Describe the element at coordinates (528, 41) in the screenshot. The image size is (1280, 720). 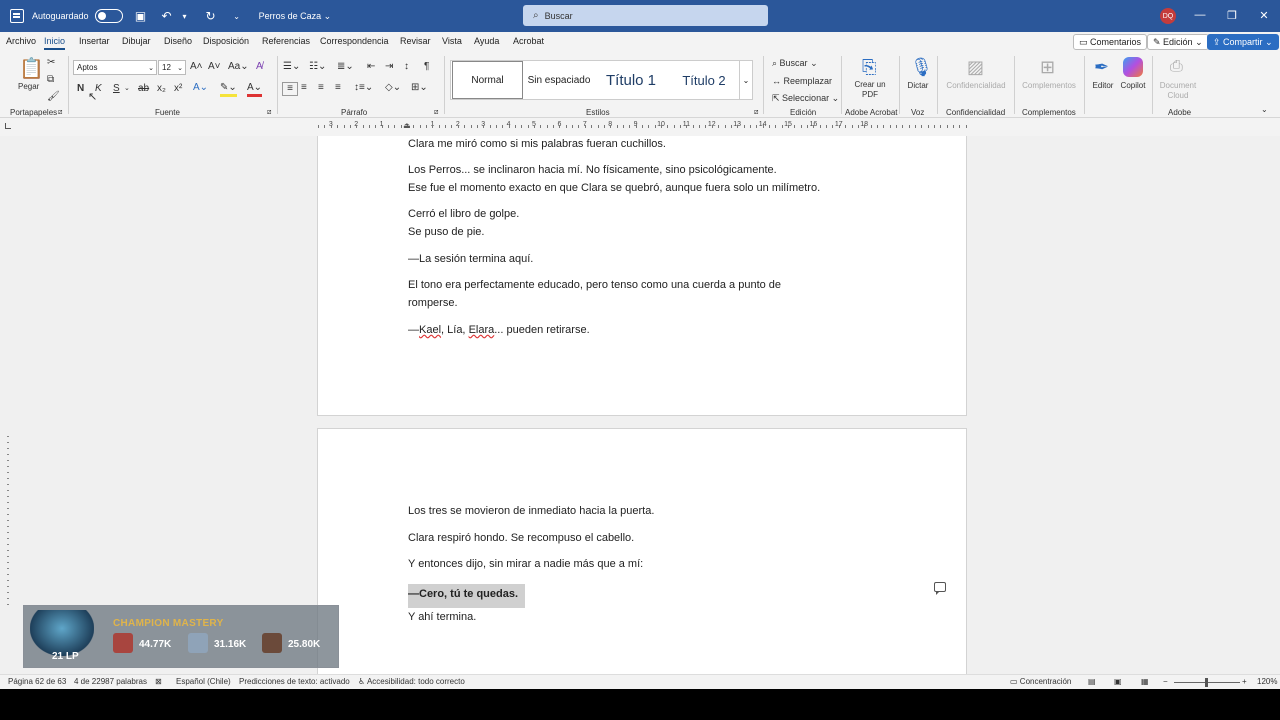
I see `tab-acrobat: Acrobat` at that location.